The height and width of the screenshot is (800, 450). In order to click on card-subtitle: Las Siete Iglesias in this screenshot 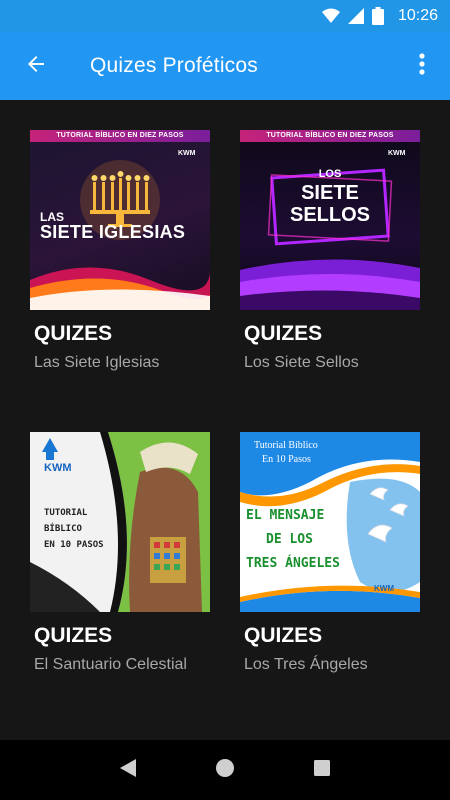, I will do `click(97, 362)`.